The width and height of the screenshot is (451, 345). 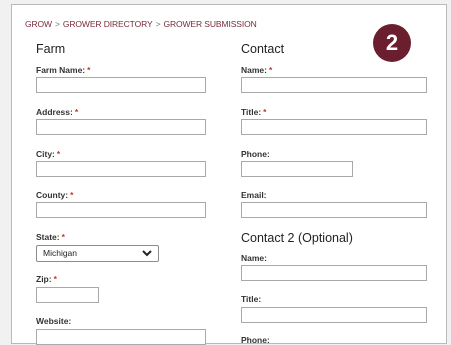 I want to click on breadcrumb: GROW > GROWER DIRECTORY > GROWER SUBMISSION, so click(x=141, y=24).